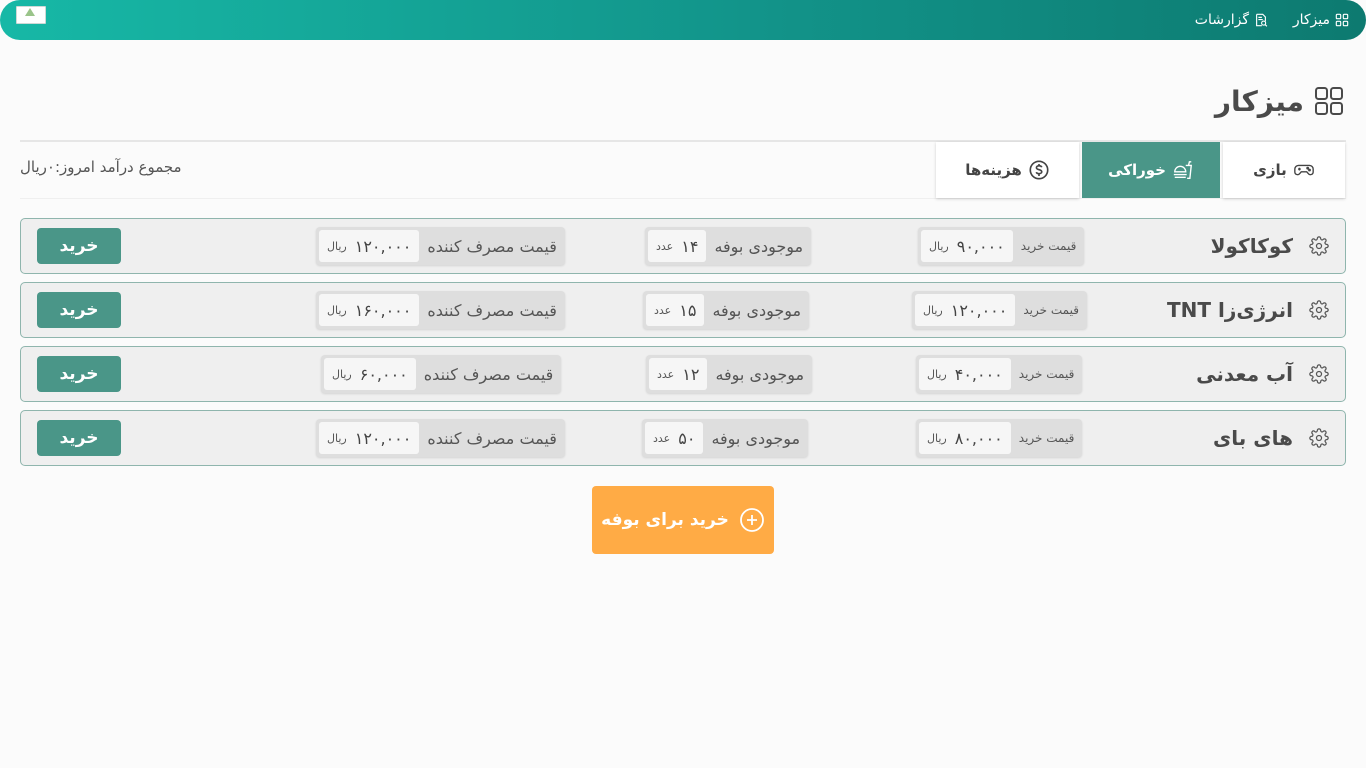 The image size is (1366, 768). I want to click on buy-price-value-box: ۸۰,۰۰۰ ریال, so click(965, 438).